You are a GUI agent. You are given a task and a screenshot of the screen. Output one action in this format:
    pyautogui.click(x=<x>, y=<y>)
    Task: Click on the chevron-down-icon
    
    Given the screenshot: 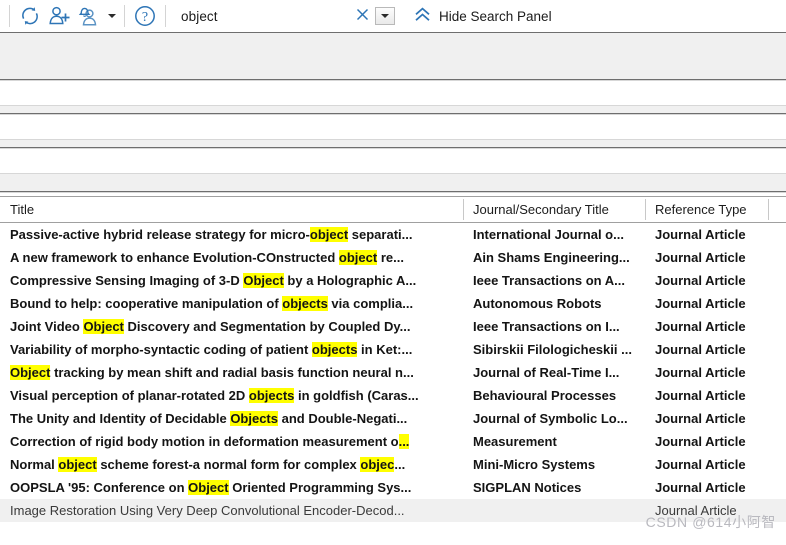 What is the action you would take?
    pyautogui.click(x=112, y=16)
    